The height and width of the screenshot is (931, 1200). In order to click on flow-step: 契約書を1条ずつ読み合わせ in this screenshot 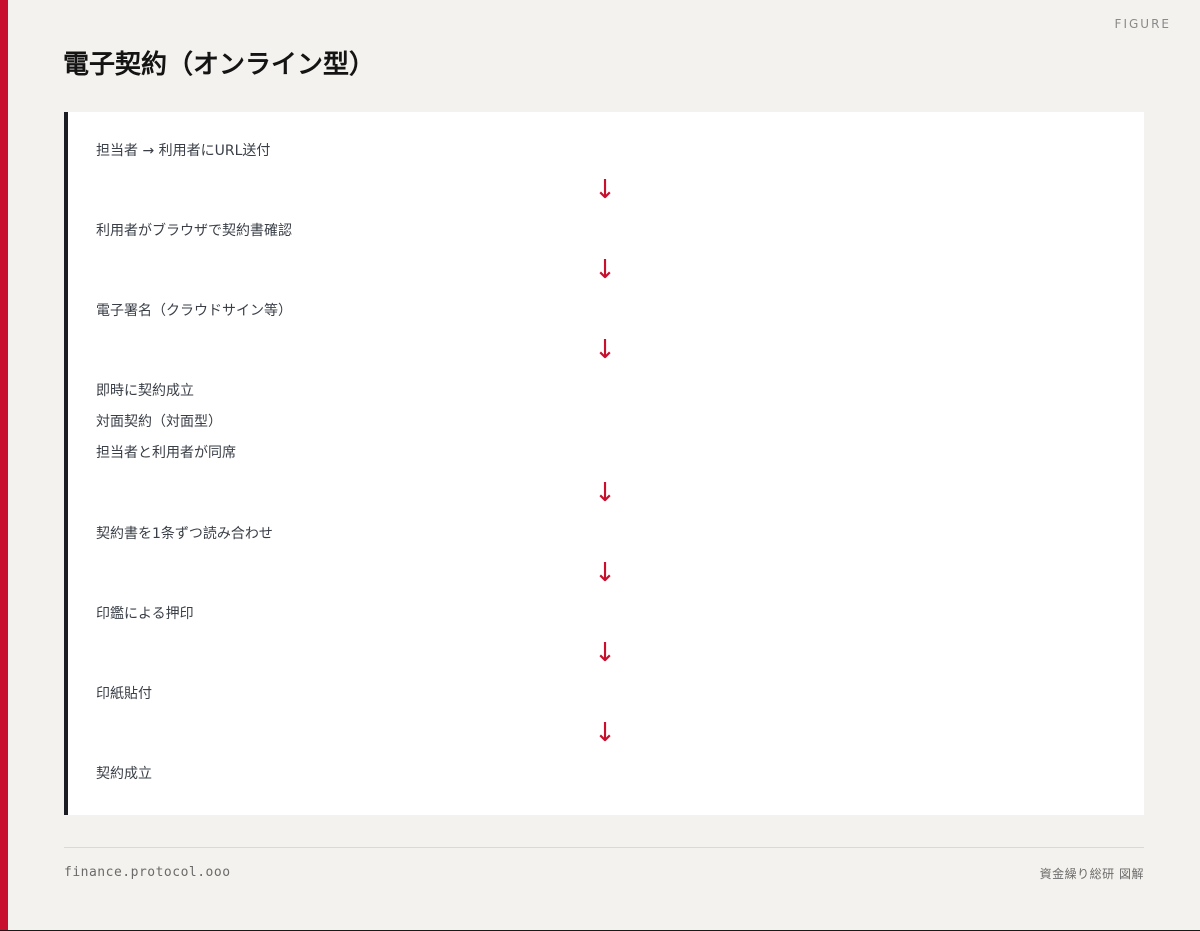, I will do `click(184, 534)`.